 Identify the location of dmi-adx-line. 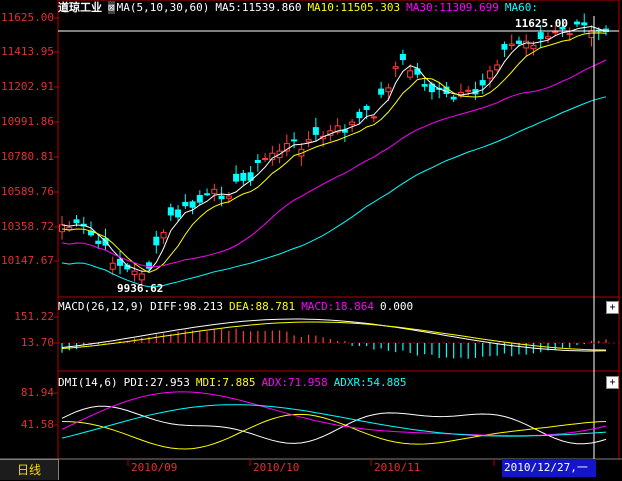
(334, 414).